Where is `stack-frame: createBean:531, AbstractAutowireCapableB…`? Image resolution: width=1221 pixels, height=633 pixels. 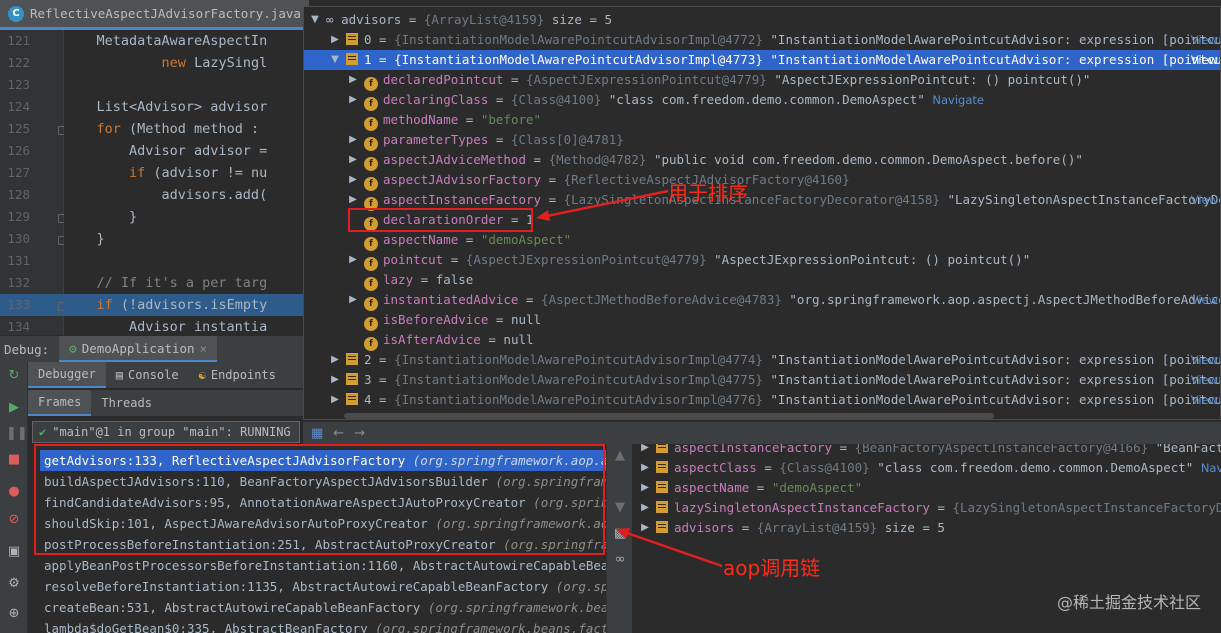 stack-frame: createBean:531, AbstractAutowireCapableB… is located at coordinates (323, 607).